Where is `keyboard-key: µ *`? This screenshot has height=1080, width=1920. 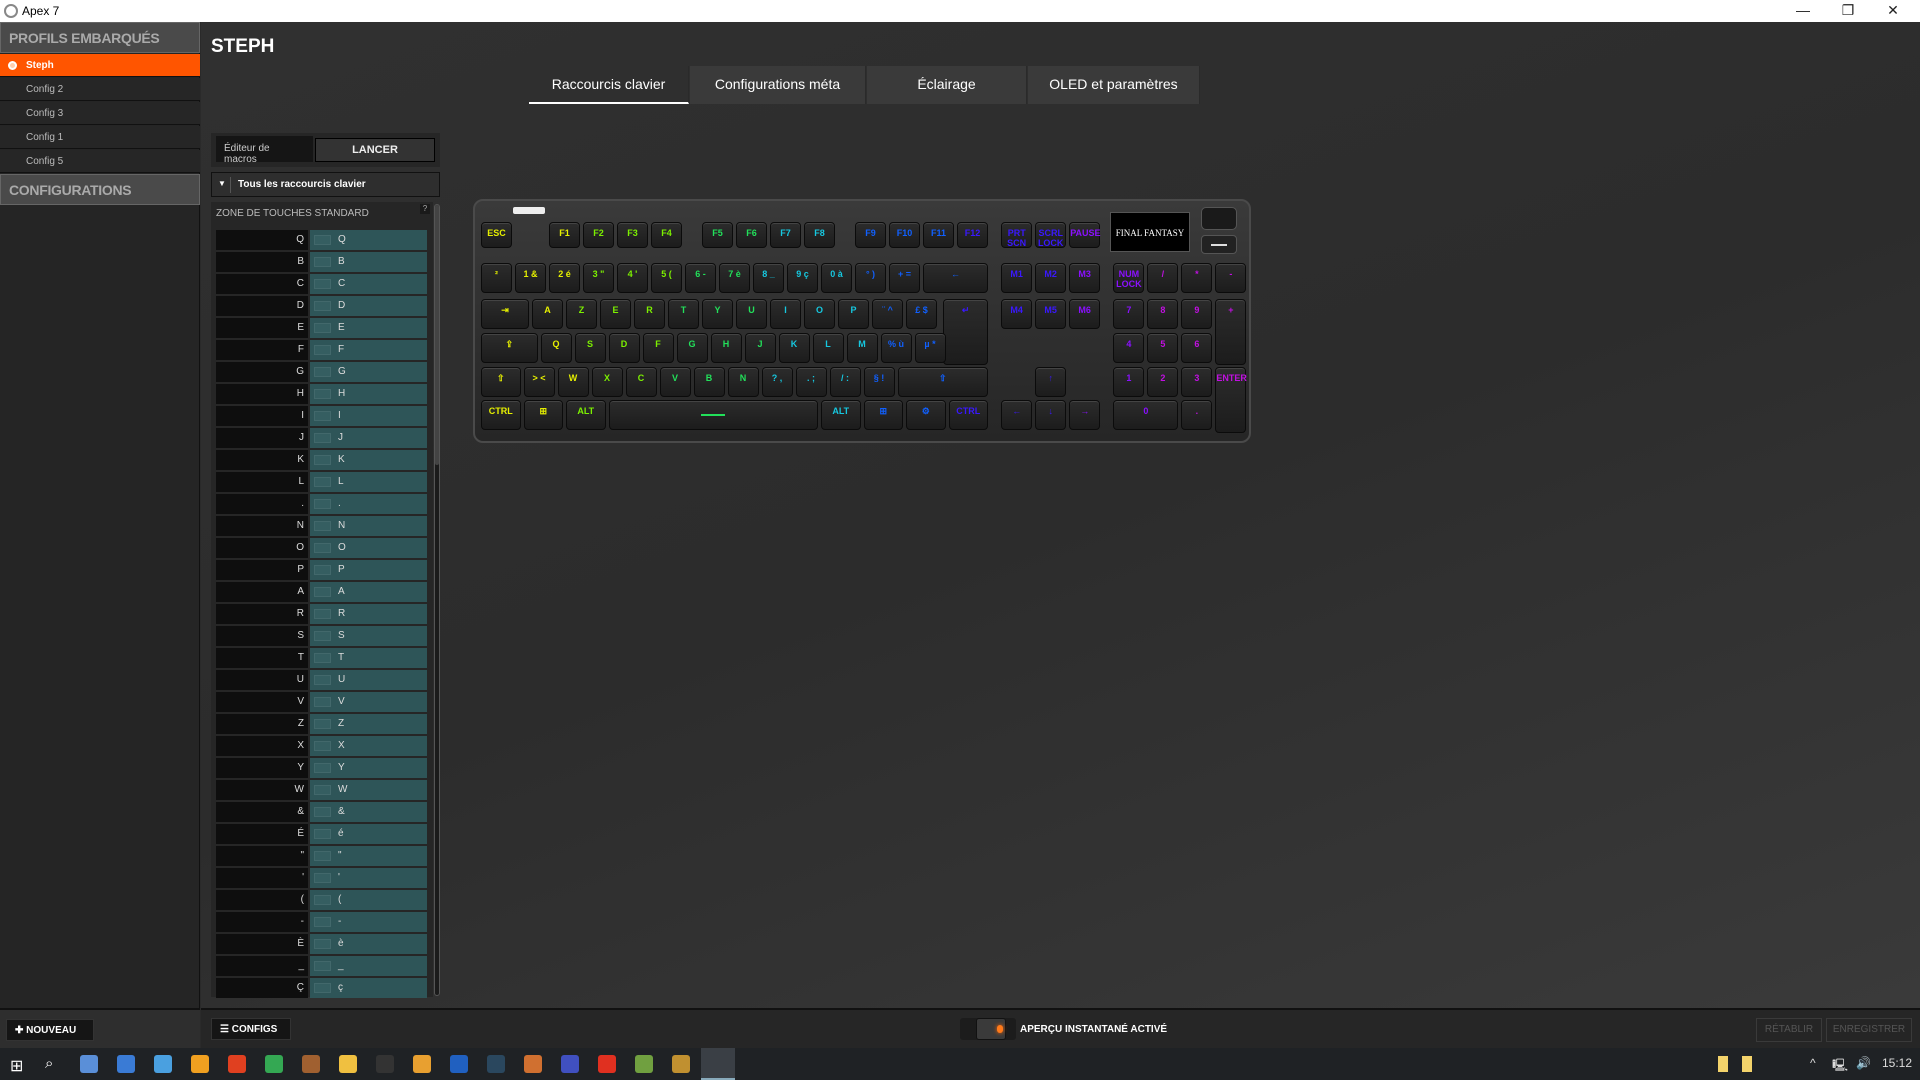
keyboard-key: µ * is located at coordinates (930, 348).